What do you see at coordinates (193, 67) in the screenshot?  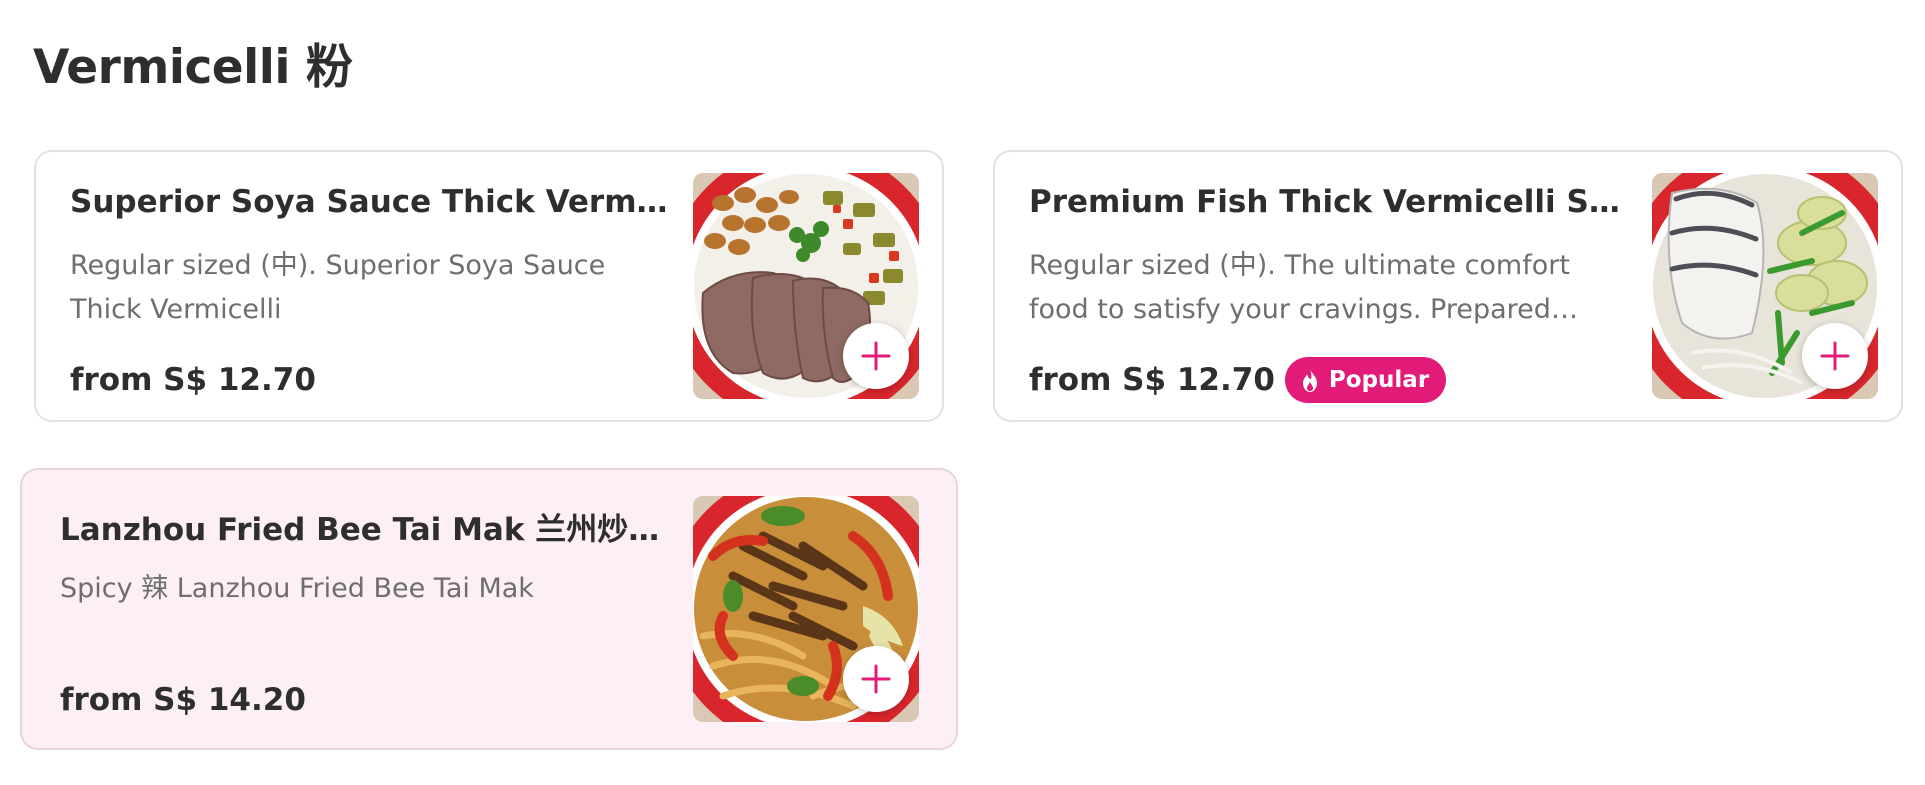 I see `section-title: Vermicelli 粉` at bounding box center [193, 67].